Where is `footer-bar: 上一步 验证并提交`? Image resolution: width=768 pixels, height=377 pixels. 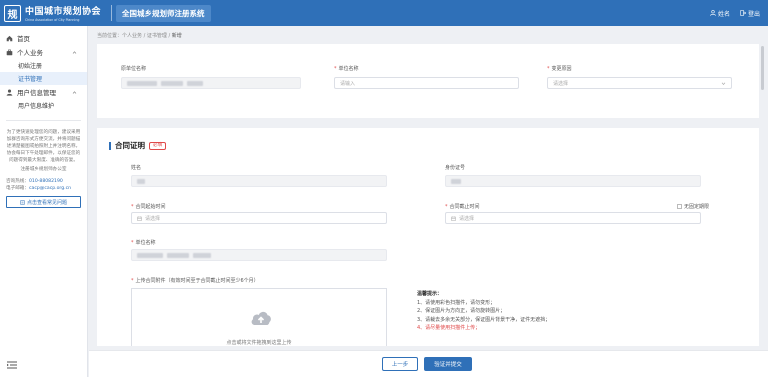
footer-bar: 上一步 验证并提交 is located at coordinates (428, 363).